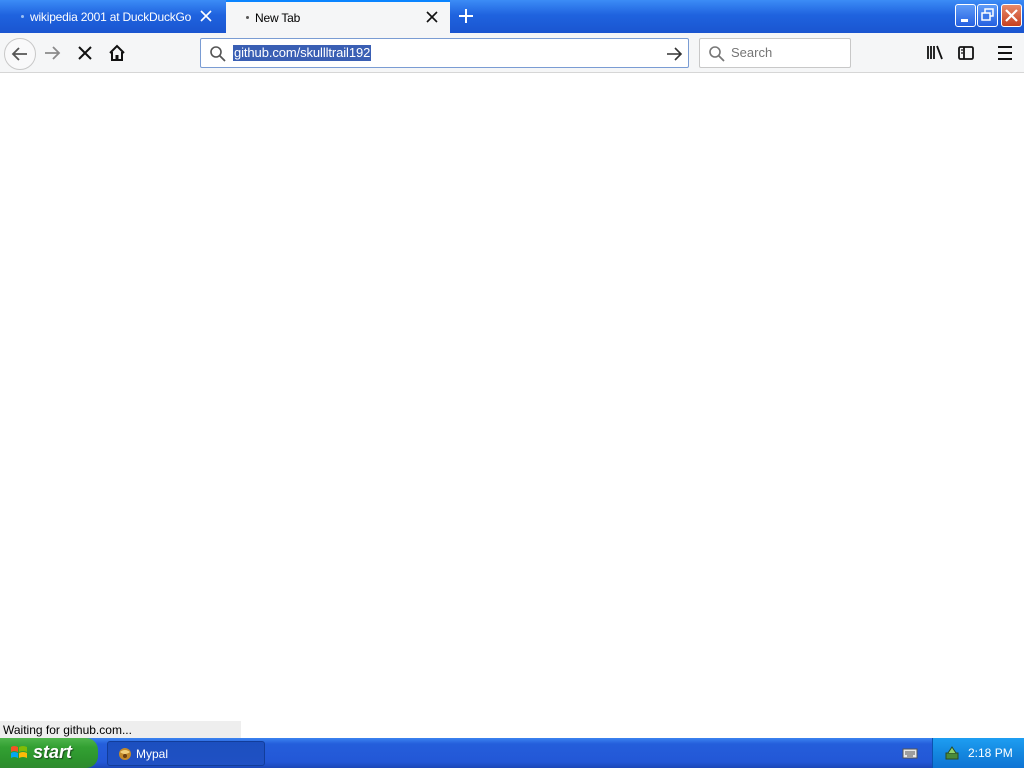 Image resolution: width=1024 pixels, height=768 pixels. I want to click on mypal-icon, so click(125, 754).